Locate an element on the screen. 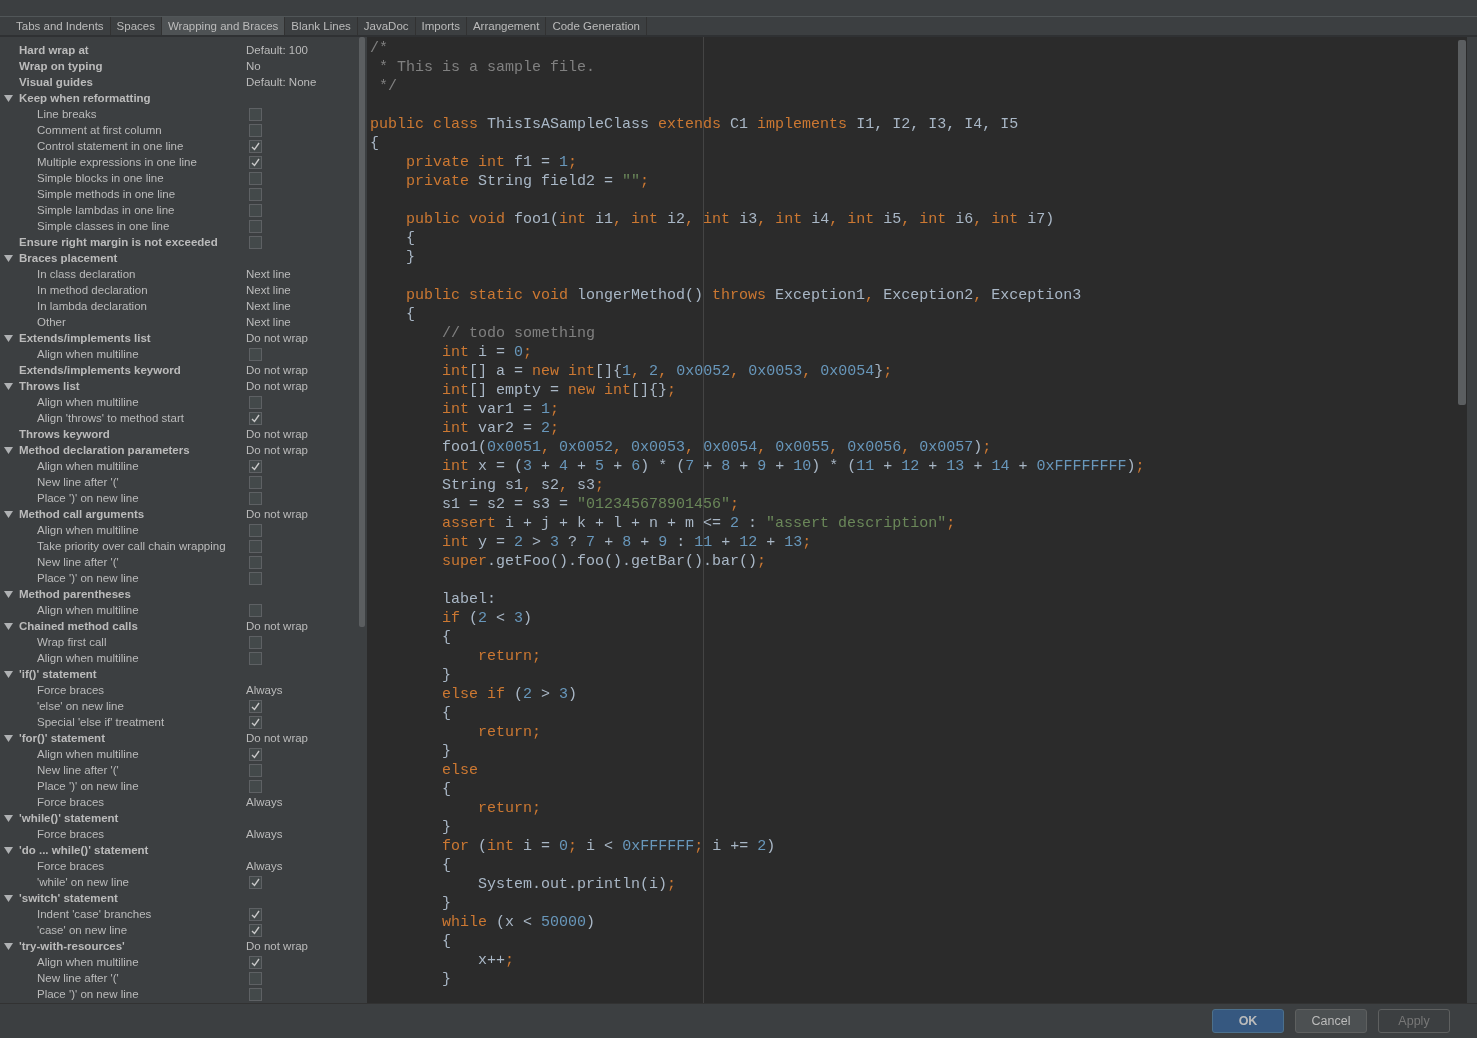 Image resolution: width=1477 pixels, height=1038 pixels. code-line: // todo something is located at coordinates (519, 333).